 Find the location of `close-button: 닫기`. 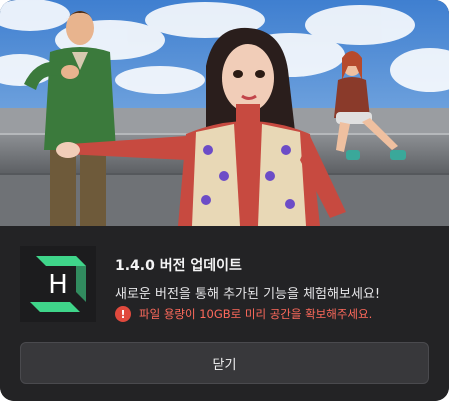

close-button: 닫기 is located at coordinates (224, 363).